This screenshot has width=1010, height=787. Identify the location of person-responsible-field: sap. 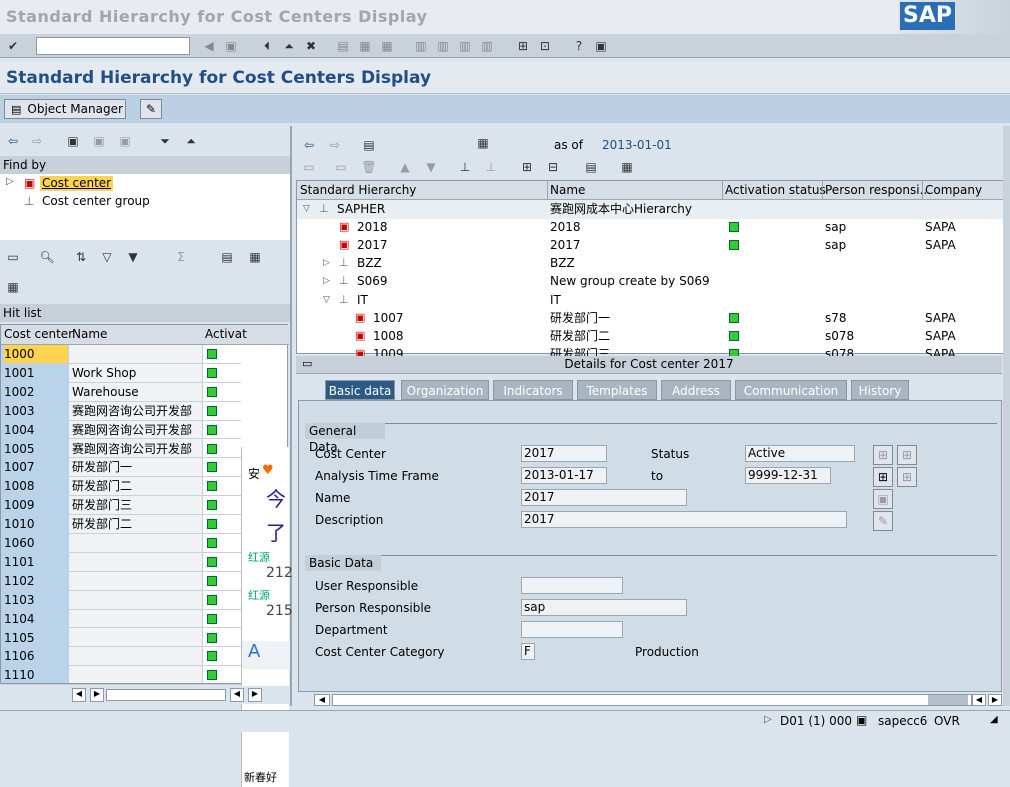
(604, 607).